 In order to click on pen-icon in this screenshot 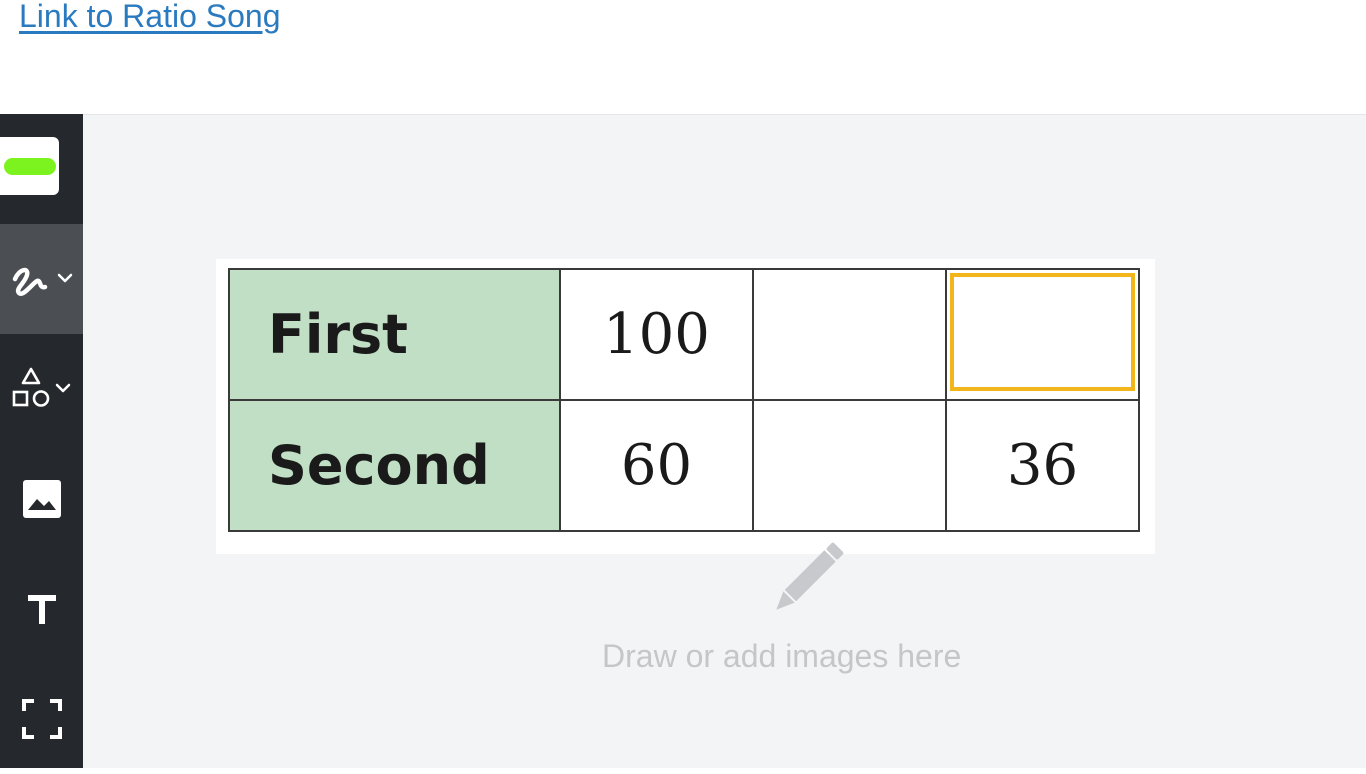, I will do `click(42, 281)`.